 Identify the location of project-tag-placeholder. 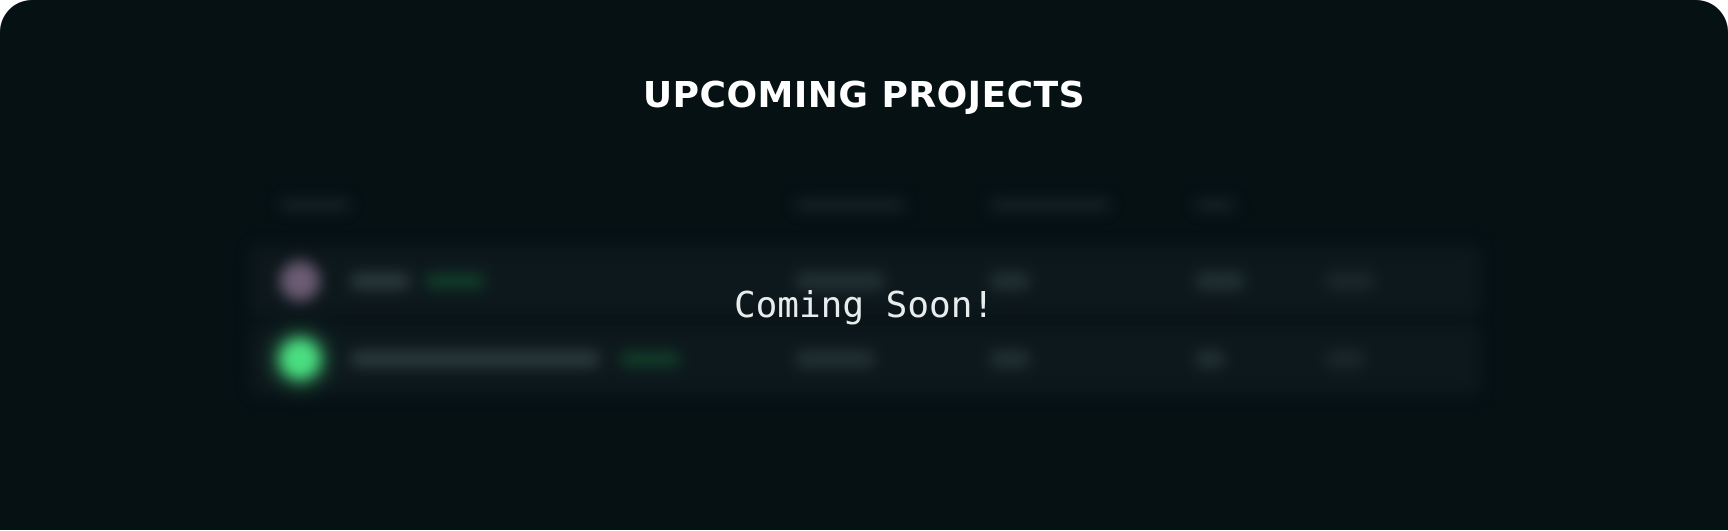
(650, 359).